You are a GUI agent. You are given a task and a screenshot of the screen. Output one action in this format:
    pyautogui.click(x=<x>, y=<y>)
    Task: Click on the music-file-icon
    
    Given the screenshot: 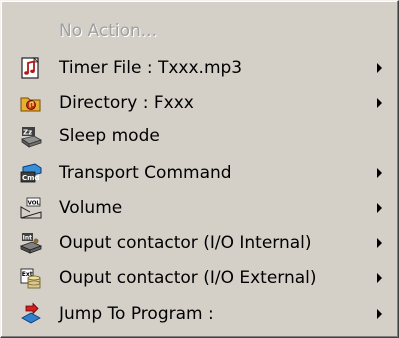 What is the action you would take?
    pyautogui.click(x=31, y=68)
    